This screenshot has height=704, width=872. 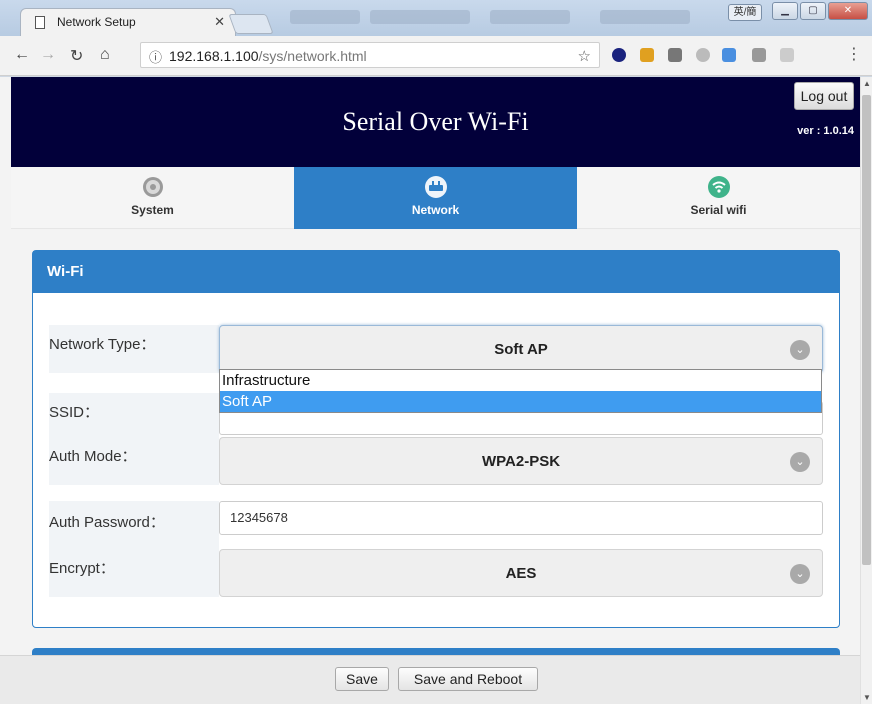 I want to click on back-arrow-icon: ←, so click(x=22, y=55).